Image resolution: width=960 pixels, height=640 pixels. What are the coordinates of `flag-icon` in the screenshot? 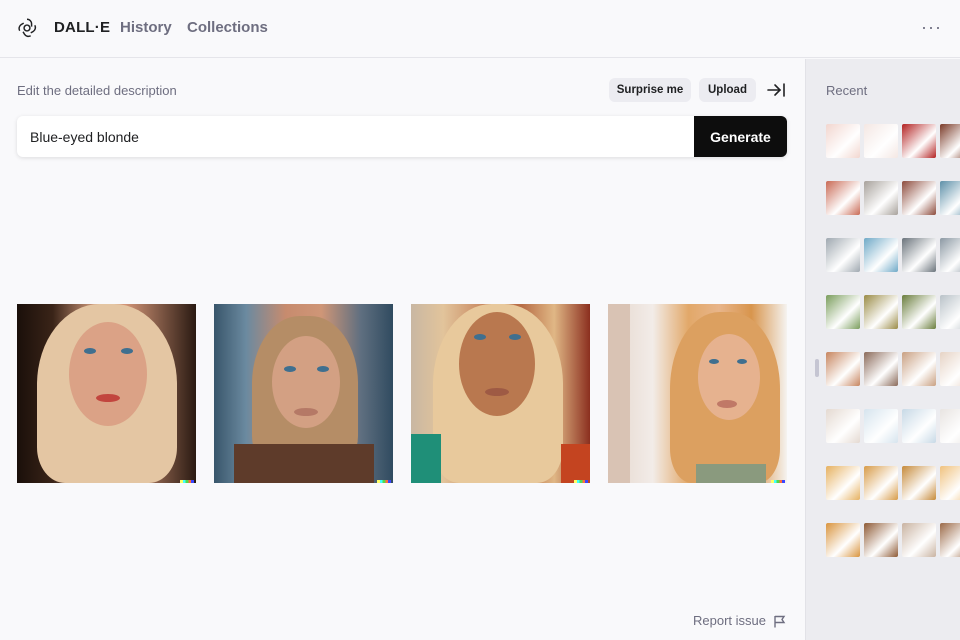 It's located at (779, 621).